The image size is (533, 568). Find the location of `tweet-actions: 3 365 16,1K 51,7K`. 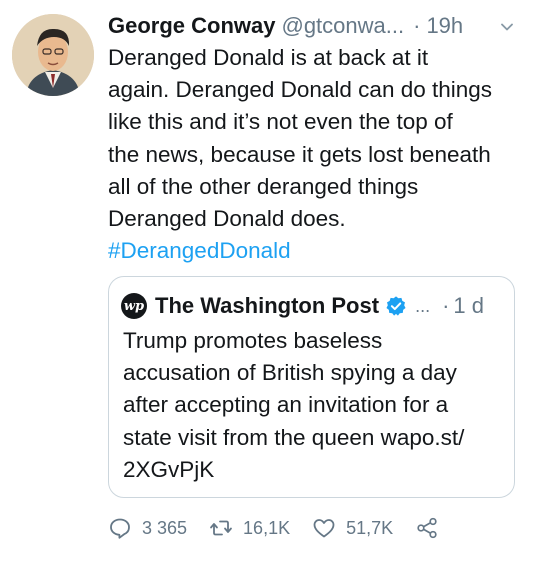

tweet-actions: 3 365 16,1K 51,7K is located at coordinates (318, 528).